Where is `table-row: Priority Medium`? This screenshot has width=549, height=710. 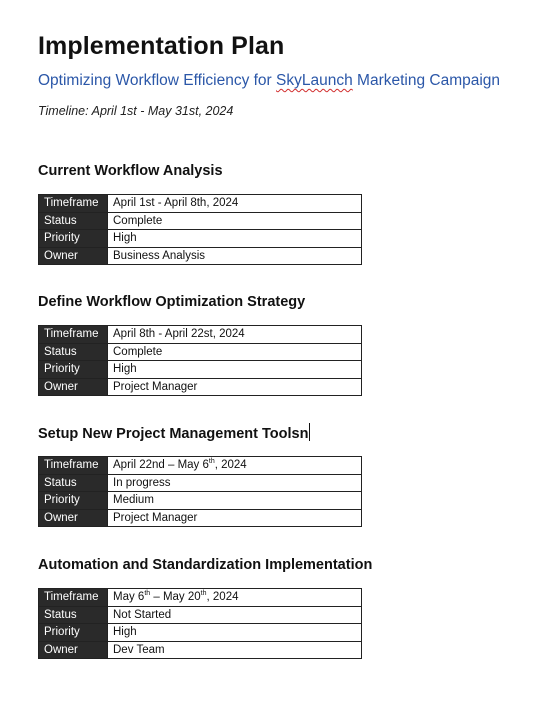
table-row: Priority Medium is located at coordinates (200, 500).